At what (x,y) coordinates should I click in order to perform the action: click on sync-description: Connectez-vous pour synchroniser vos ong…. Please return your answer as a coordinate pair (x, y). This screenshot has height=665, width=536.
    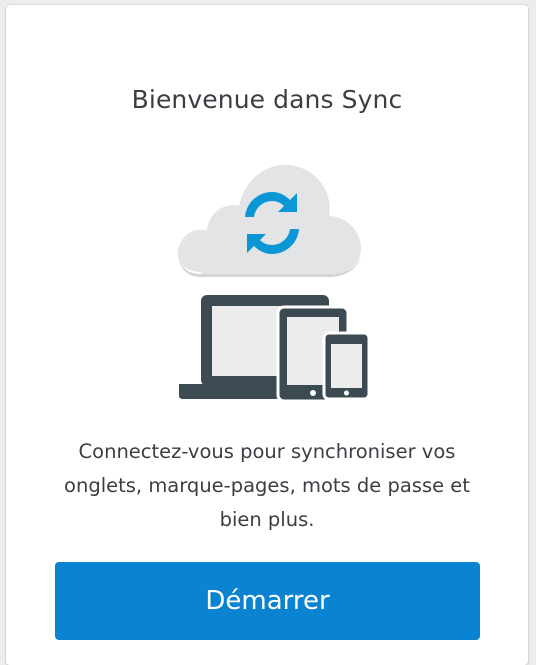
    Looking at the image, I should click on (267, 485).